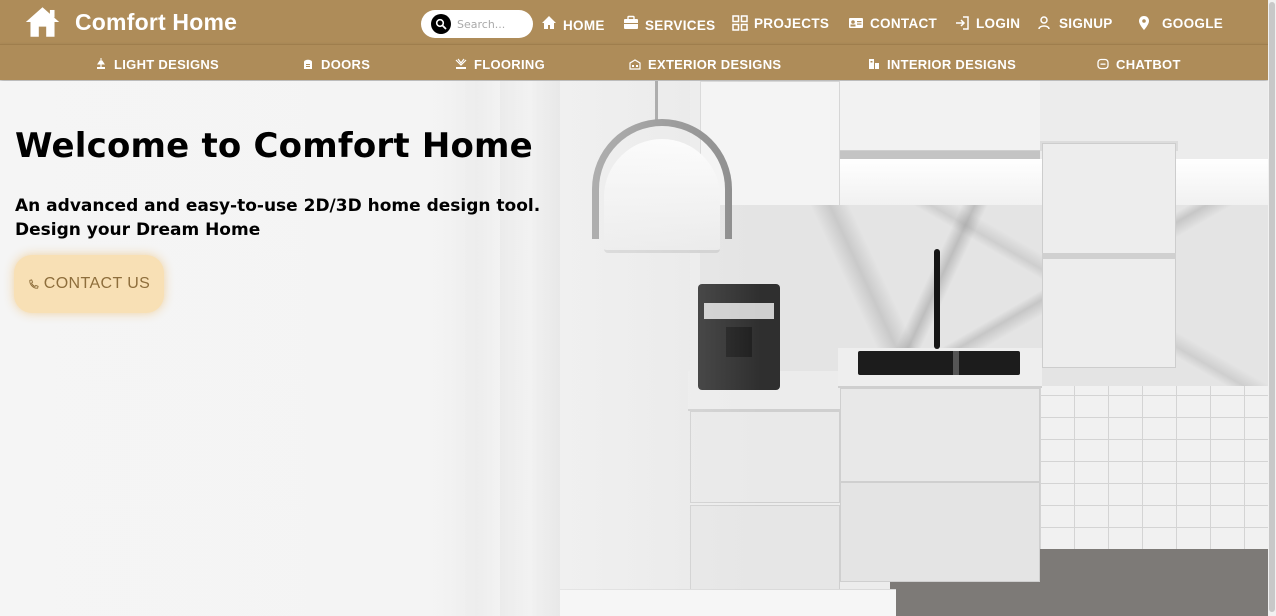 The image size is (1276, 616). What do you see at coordinates (631, 22) in the screenshot?
I see `briefcase-icon` at bounding box center [631, 22].